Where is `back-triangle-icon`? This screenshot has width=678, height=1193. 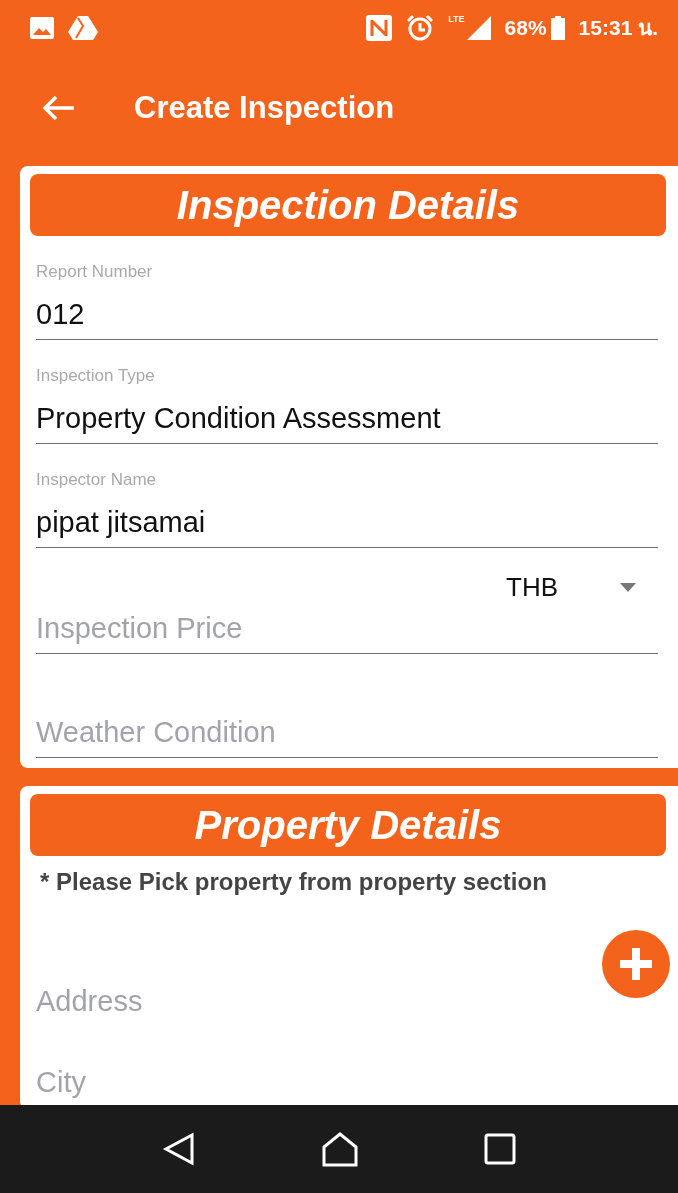
back-triangle-icon is located at coordinates (179, 1149).